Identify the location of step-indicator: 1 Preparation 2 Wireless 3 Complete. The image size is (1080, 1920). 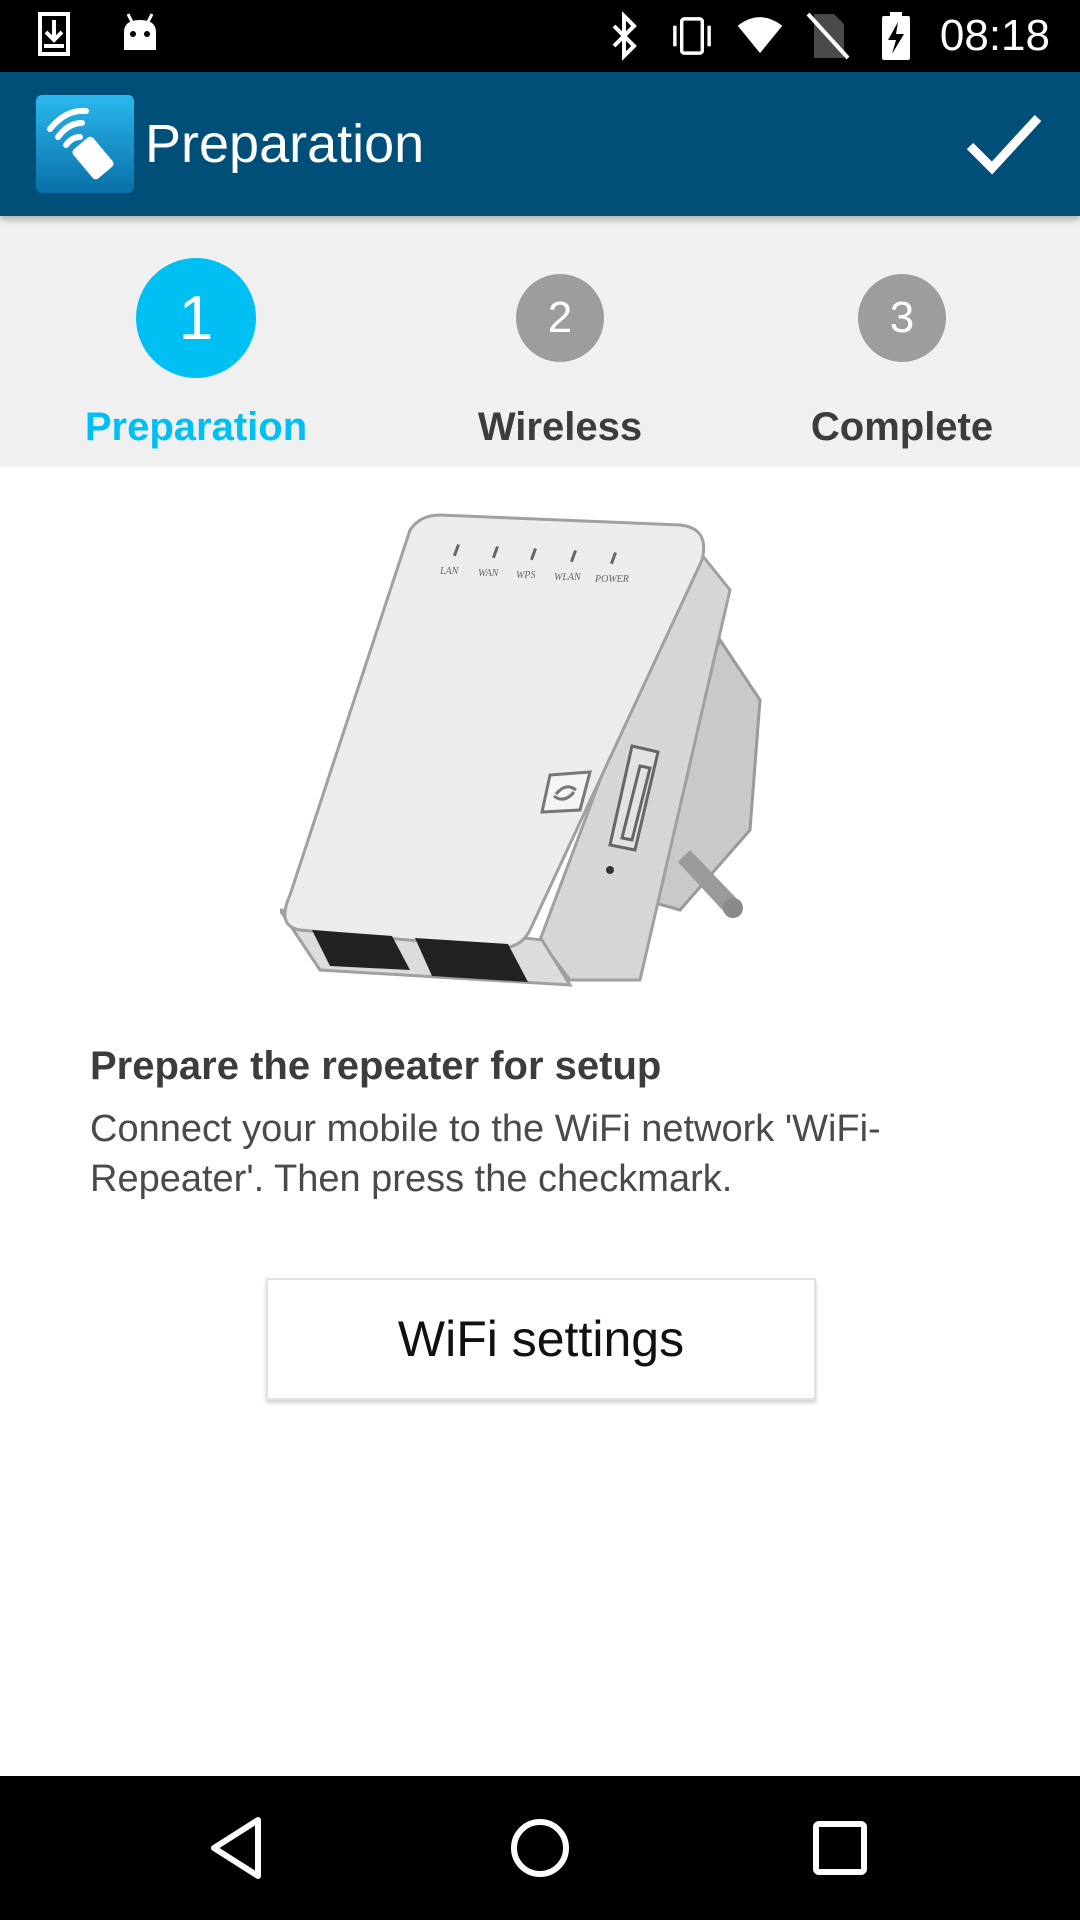
(540, 341).